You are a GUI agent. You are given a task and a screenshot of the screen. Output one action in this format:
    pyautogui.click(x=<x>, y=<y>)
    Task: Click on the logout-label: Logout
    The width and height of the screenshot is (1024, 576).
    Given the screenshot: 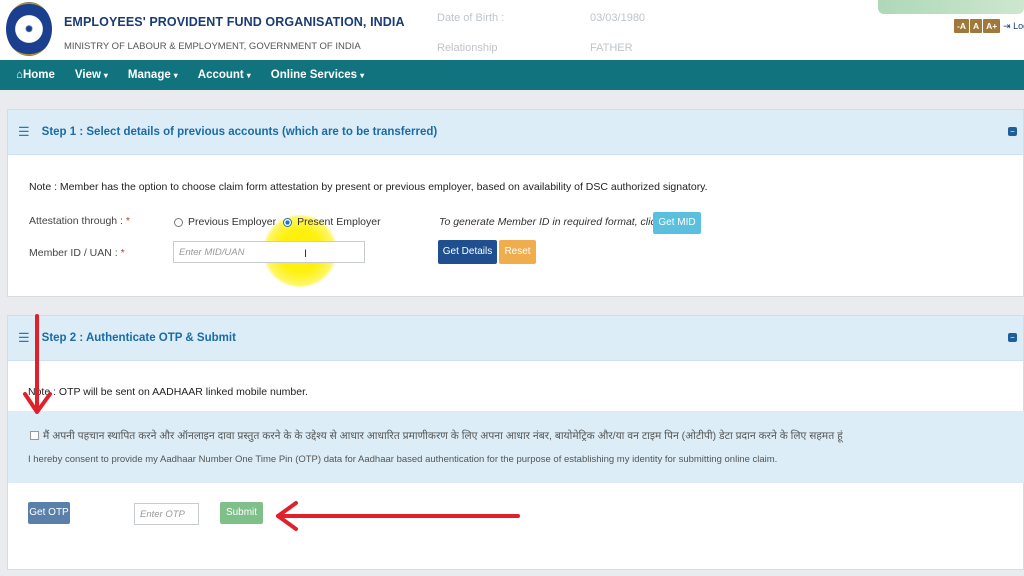 What is the action you would take?
    pyautogui.click(x=1018, y=26)
    